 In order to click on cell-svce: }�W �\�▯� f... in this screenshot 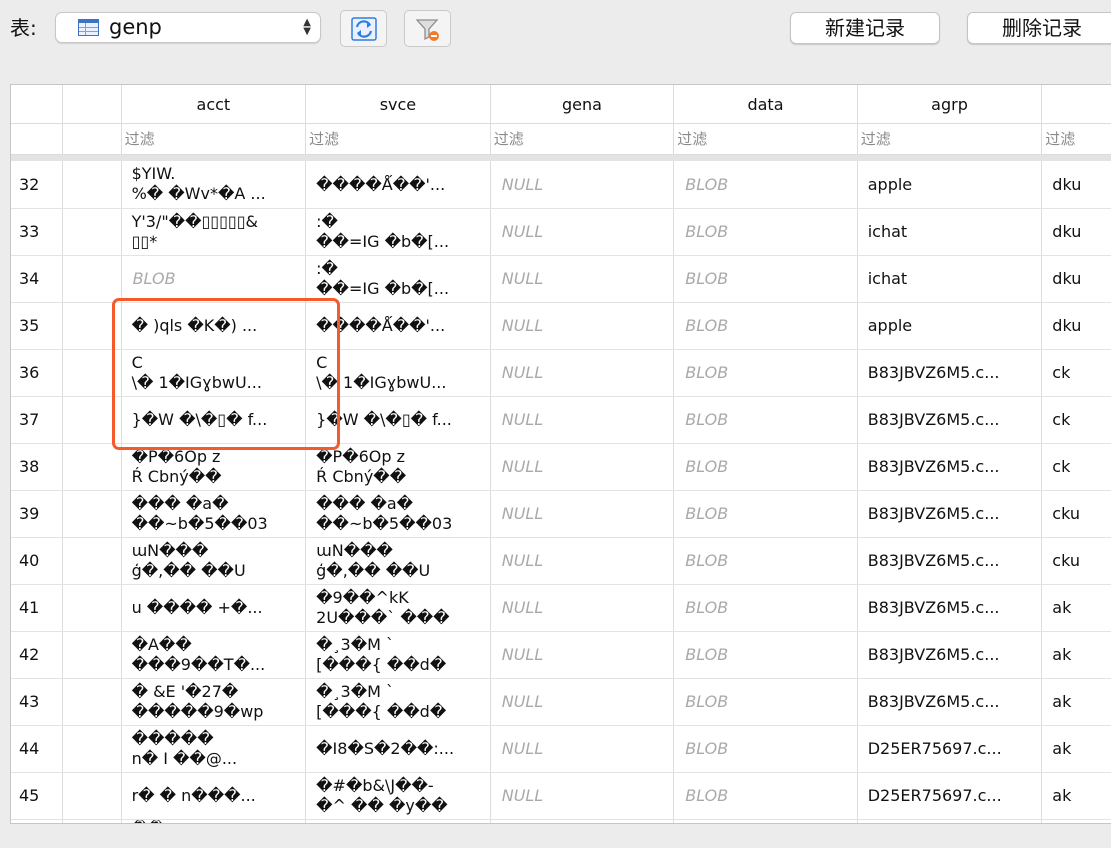, I will do `click(398, 420)`.